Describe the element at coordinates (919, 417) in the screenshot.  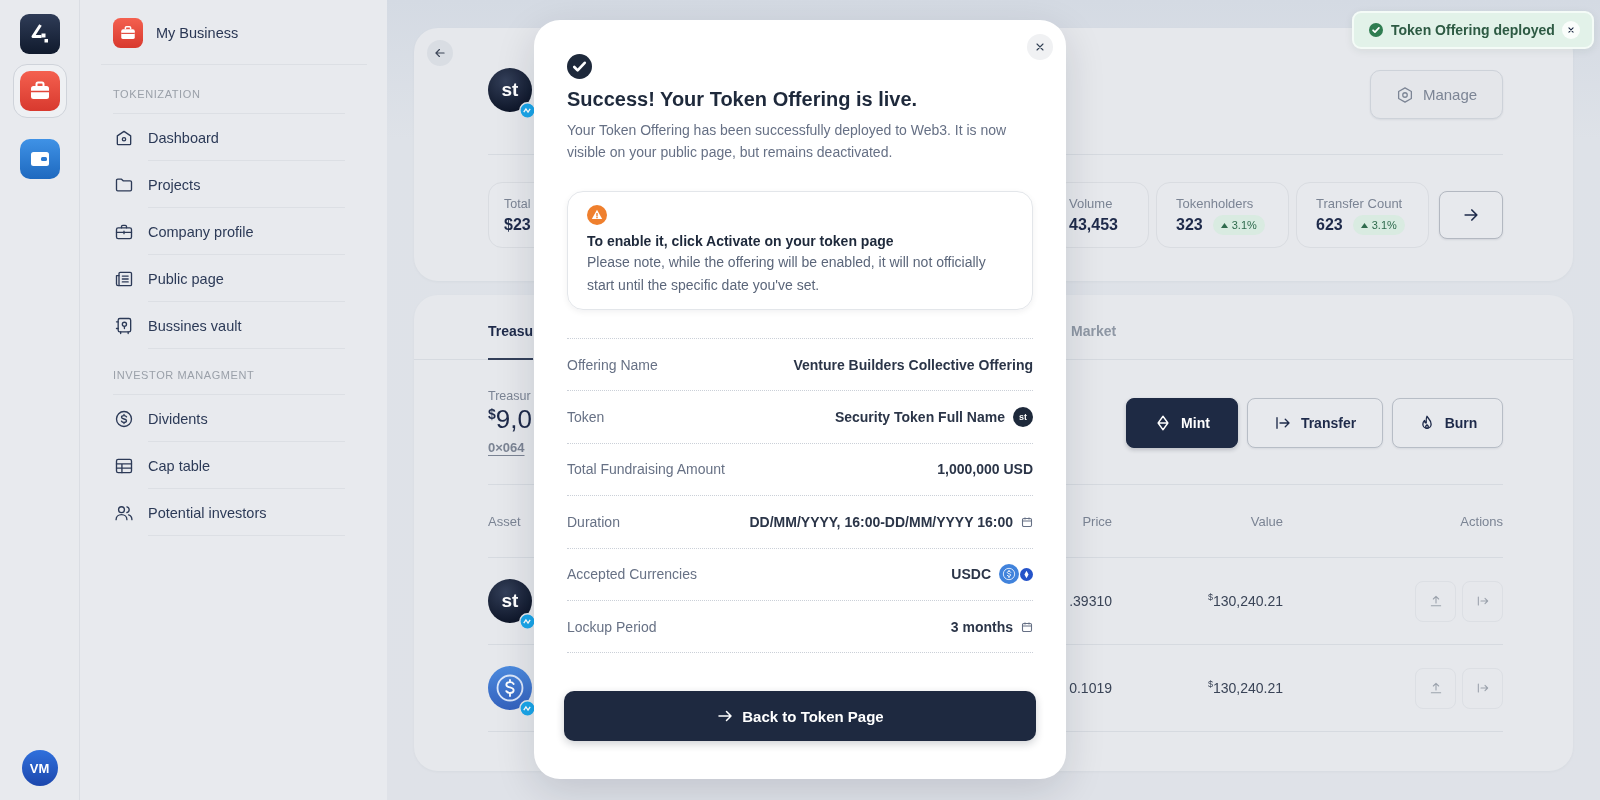
I see `detail-value: Security Token Full Name` at that location.